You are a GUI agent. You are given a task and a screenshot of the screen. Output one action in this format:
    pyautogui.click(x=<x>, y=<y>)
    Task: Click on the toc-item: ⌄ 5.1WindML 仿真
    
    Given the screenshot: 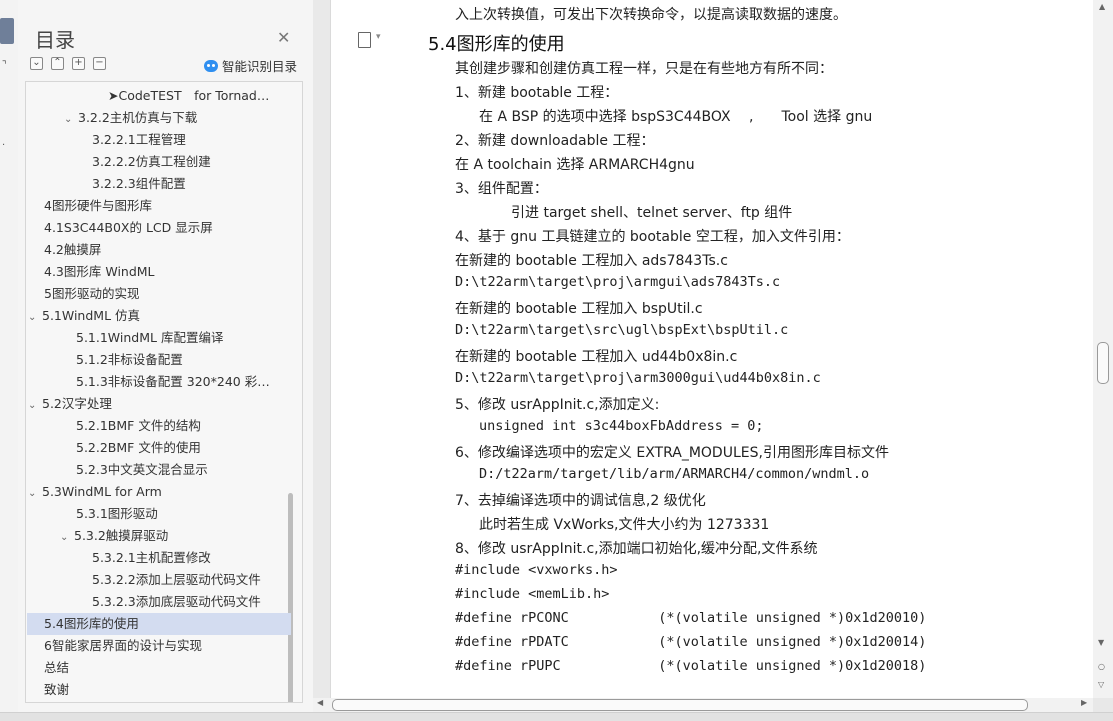 What is the action you would take?
    pyautogui.click(x=84, y=316)
    